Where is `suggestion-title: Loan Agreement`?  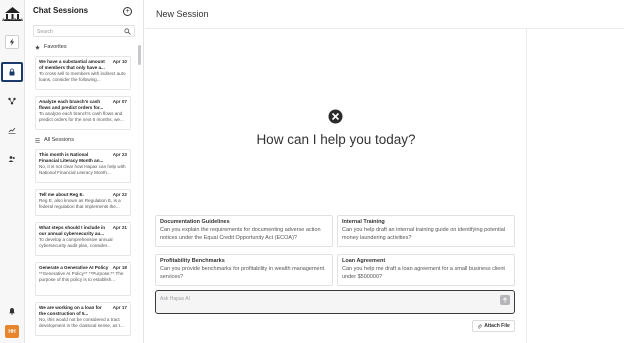
suggestion-title: Loan Agreement is located at coordinates (364, 261).